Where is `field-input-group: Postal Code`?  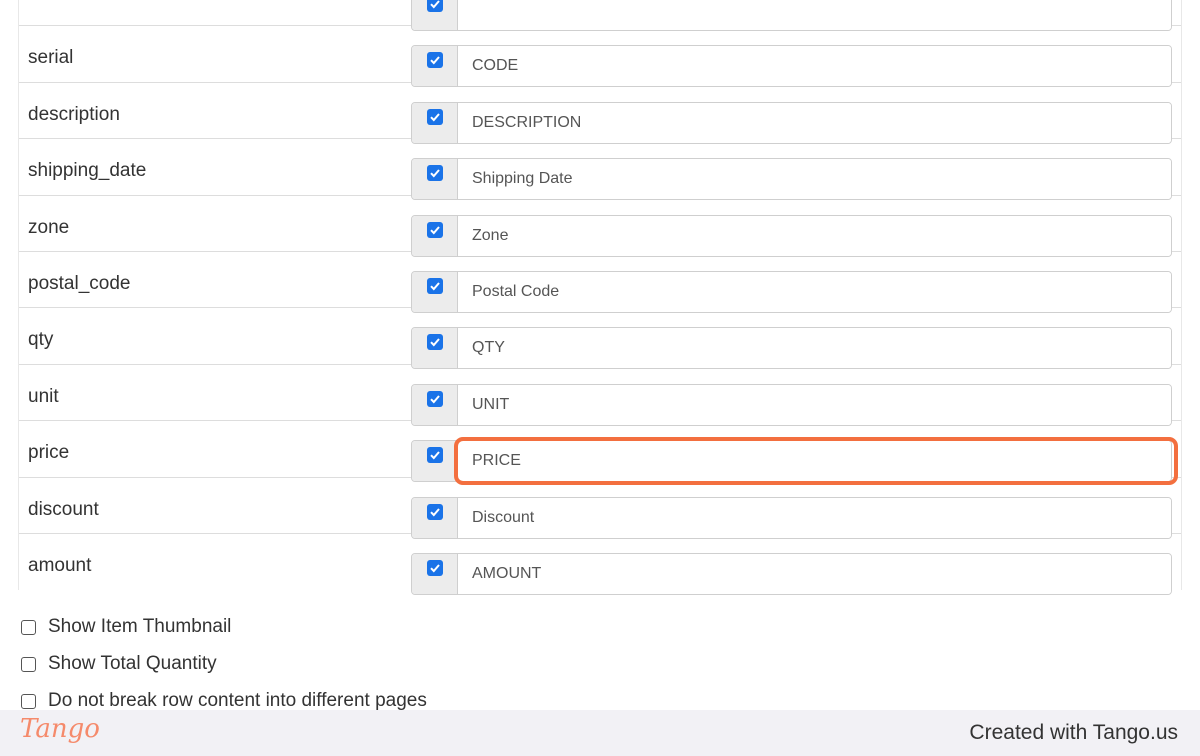 field-input-group: Postal Code is located at coordinates (791, 291).